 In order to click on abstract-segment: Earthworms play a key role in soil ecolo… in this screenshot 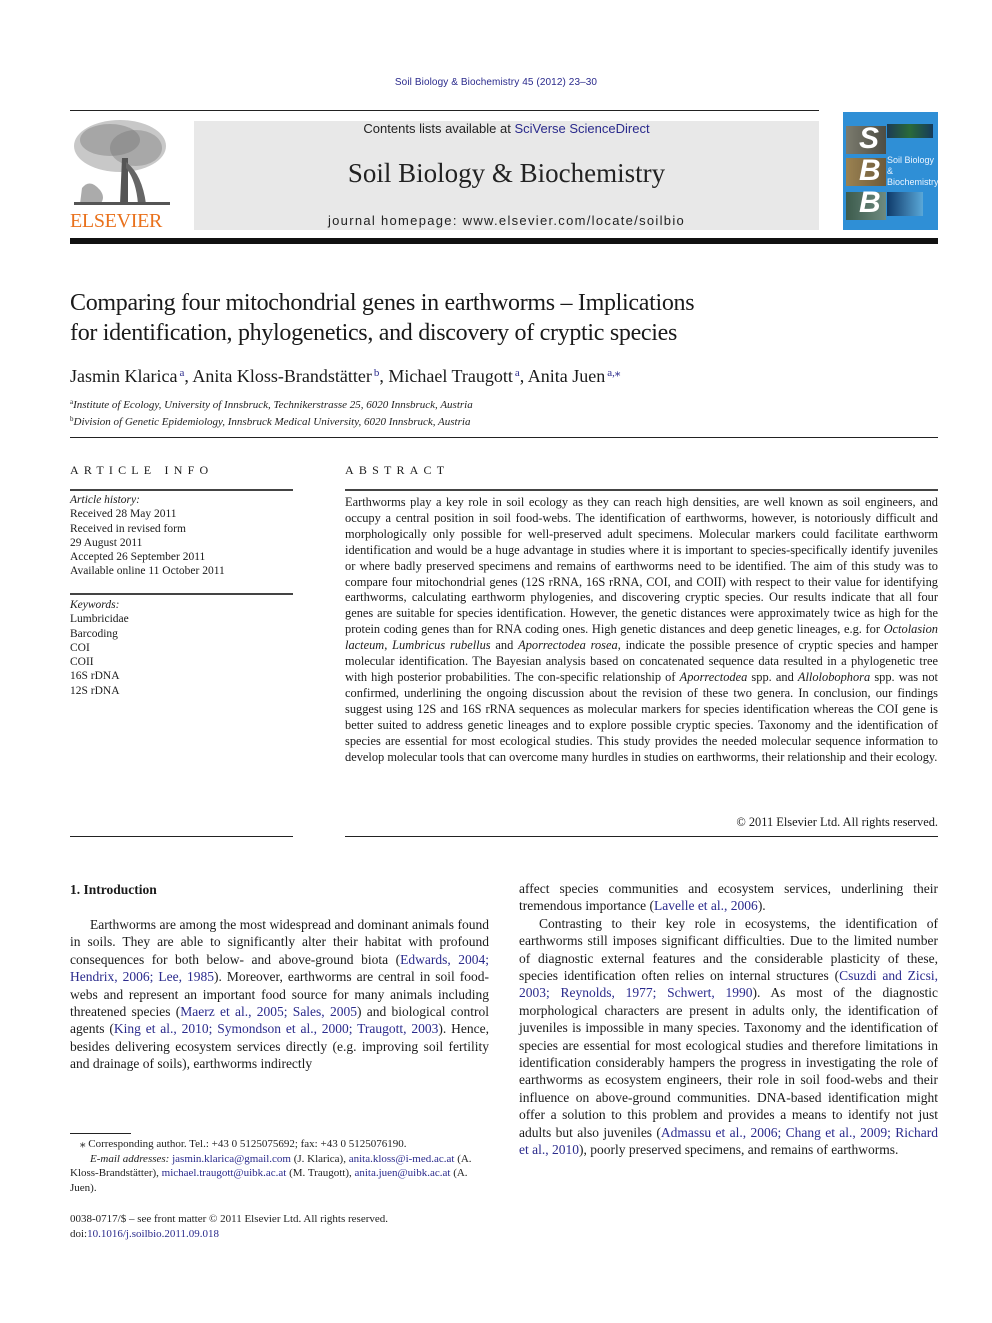, I will do `click(641, 566)`.